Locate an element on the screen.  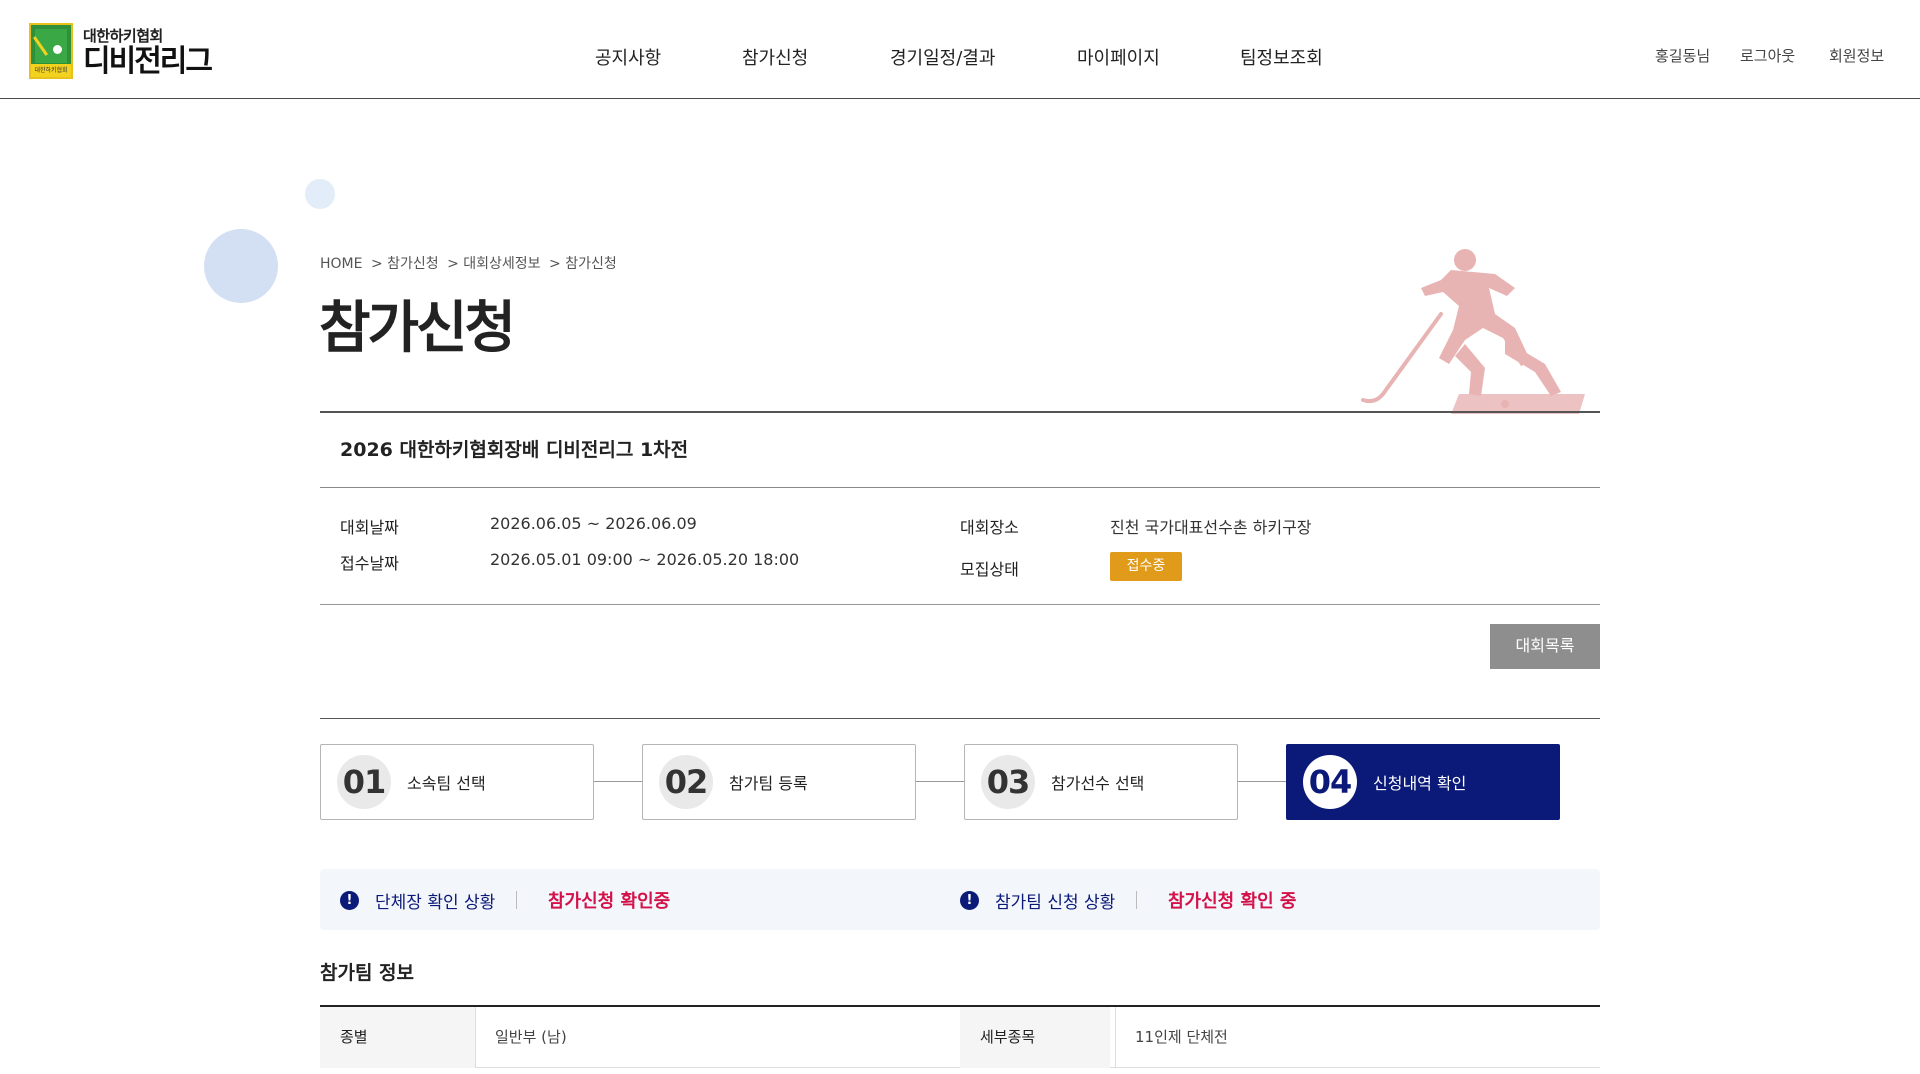
step-4-confirm: 04 신청내역 확인 is located at coordinates (1423, 782).